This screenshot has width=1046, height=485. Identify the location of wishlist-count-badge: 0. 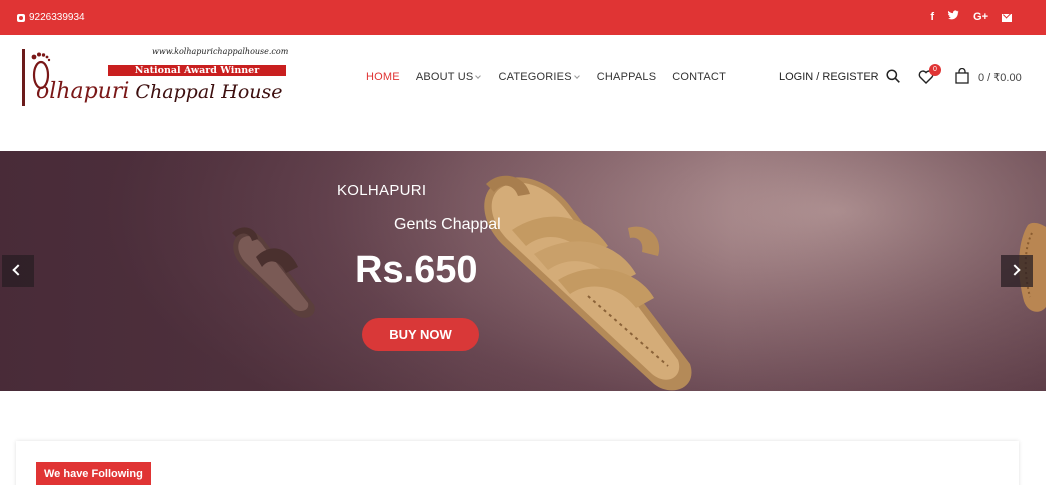
(935, 70).